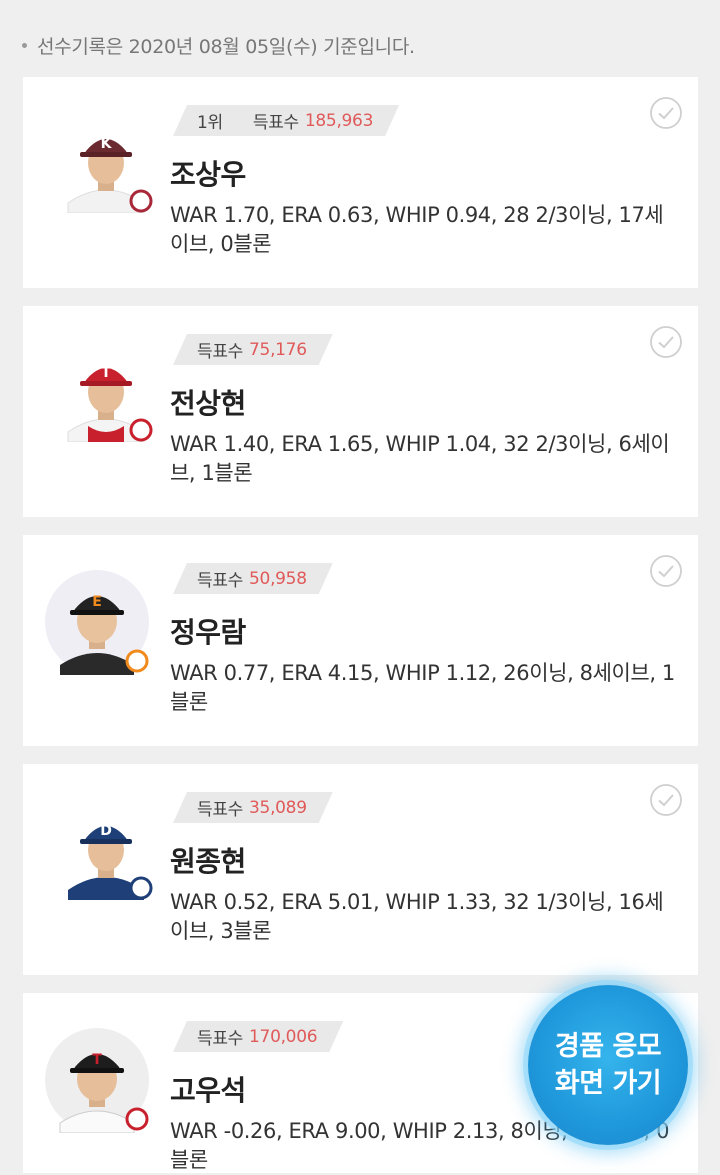 Image resolution: width=720 pixels, height=1175 pixels. Describe the element at coordinates (278, 807) in the screenshot. I see `vote-count: 35,089` at that location.